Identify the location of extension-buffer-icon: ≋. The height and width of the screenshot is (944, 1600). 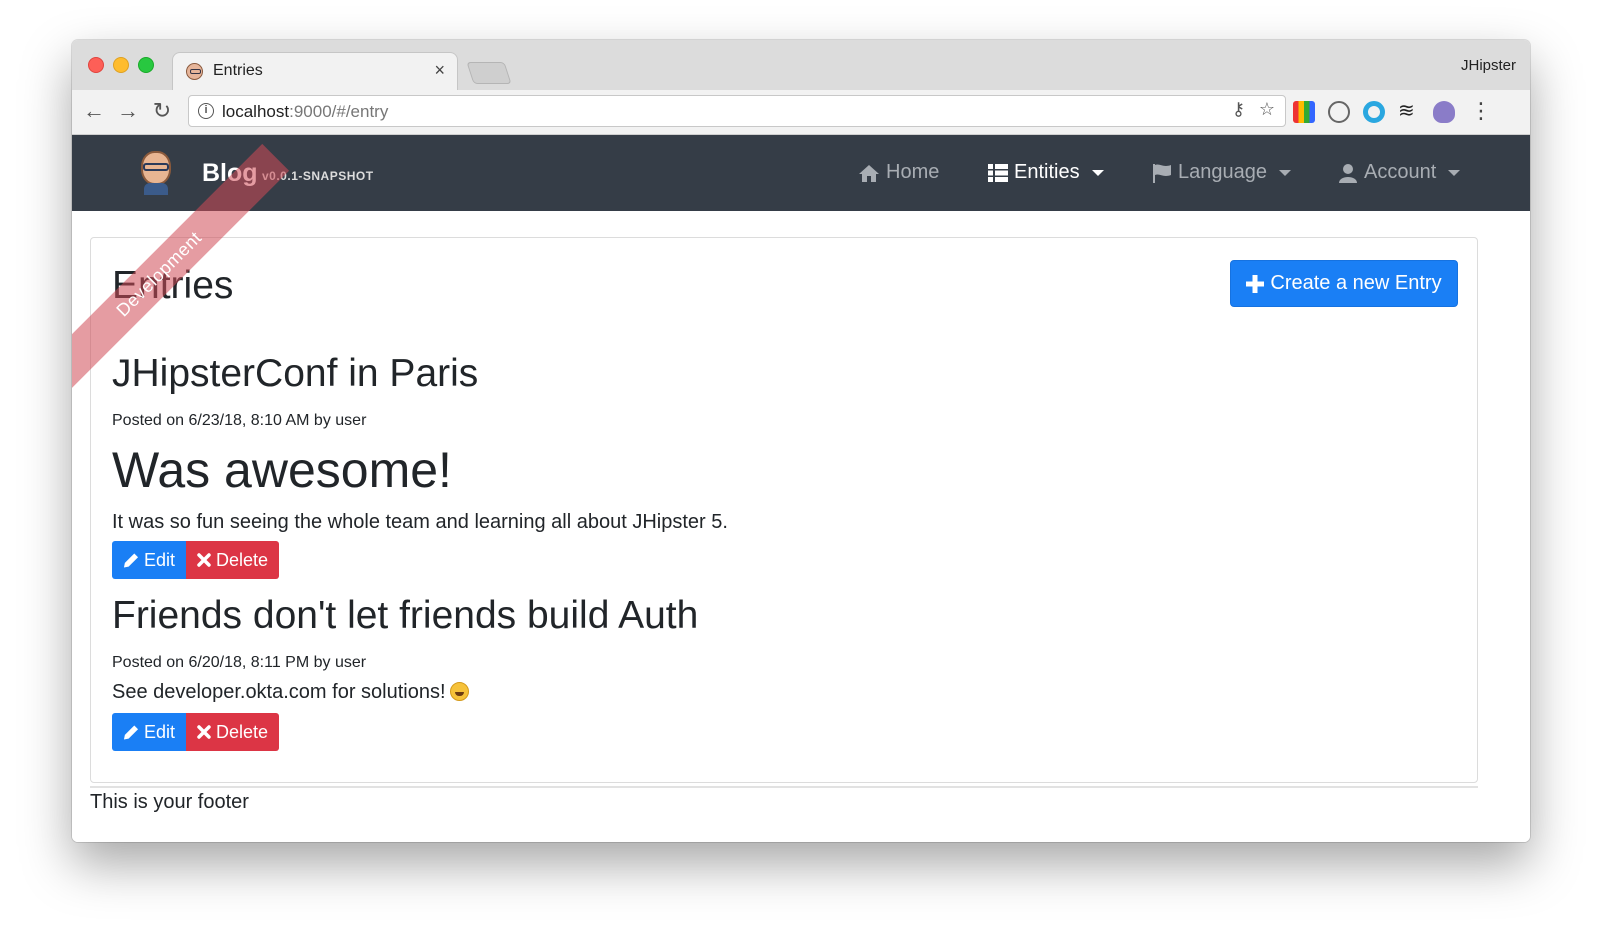
(1409, 112).